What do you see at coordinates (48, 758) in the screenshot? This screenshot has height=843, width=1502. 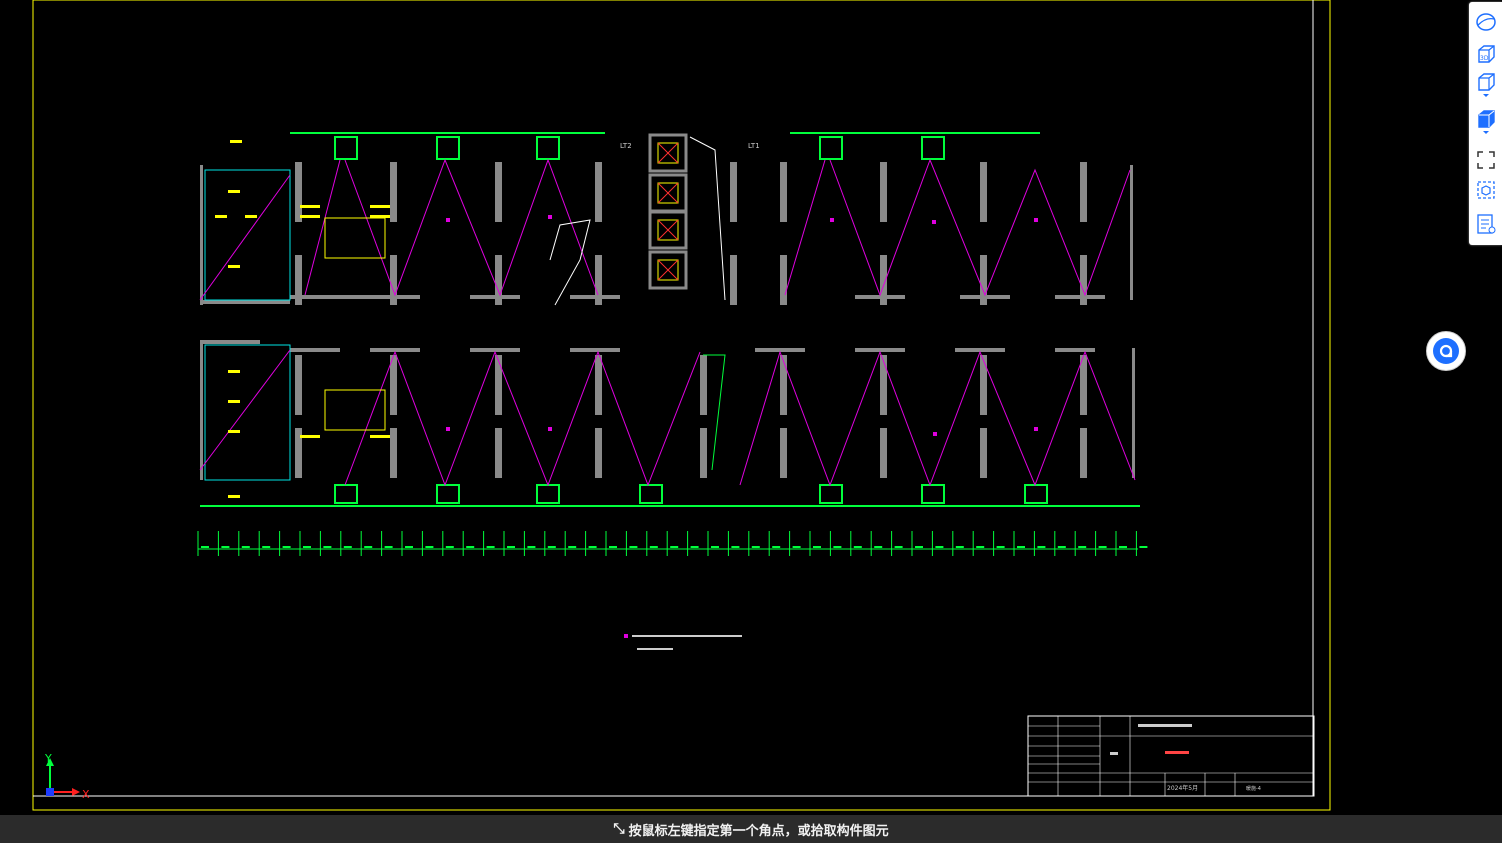 I see `axis-label-y: Y` at bounding box center [48, 758].